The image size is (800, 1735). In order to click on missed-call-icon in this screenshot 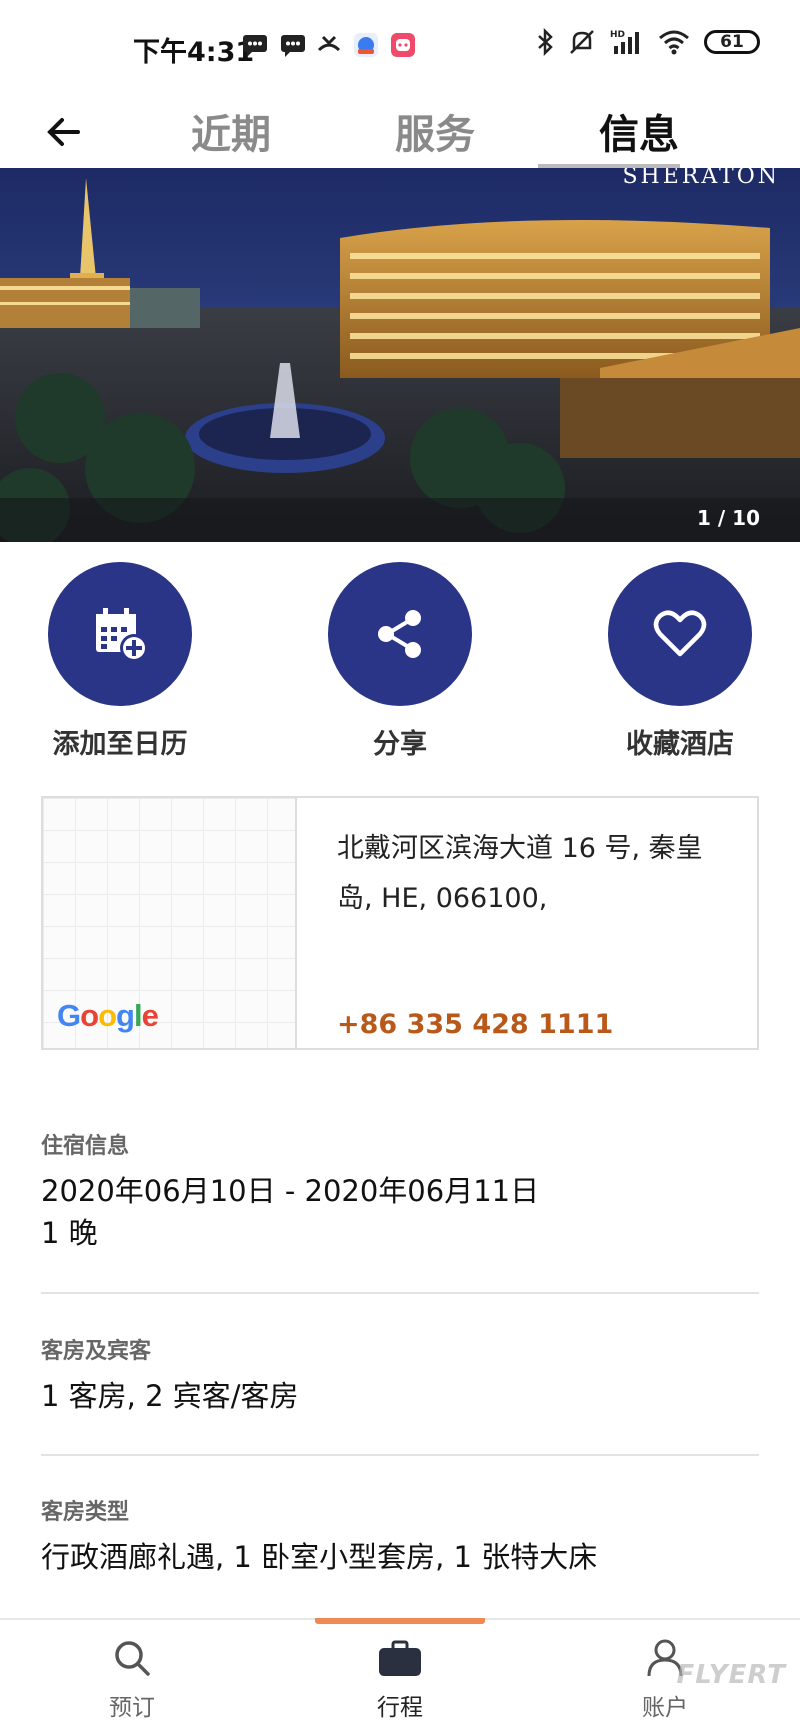, I will do `click(329, 43)`.